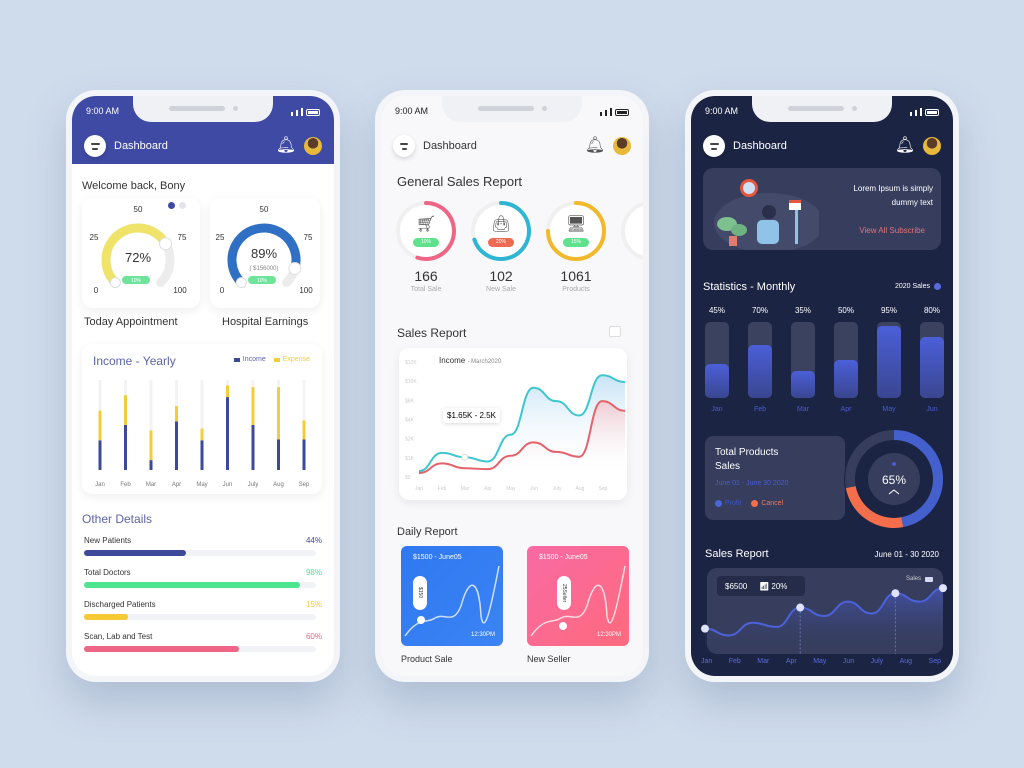 The height and width of the screenshot is (768, 1024). I want to click on y-tick-label: $8K, so click(410, 401).